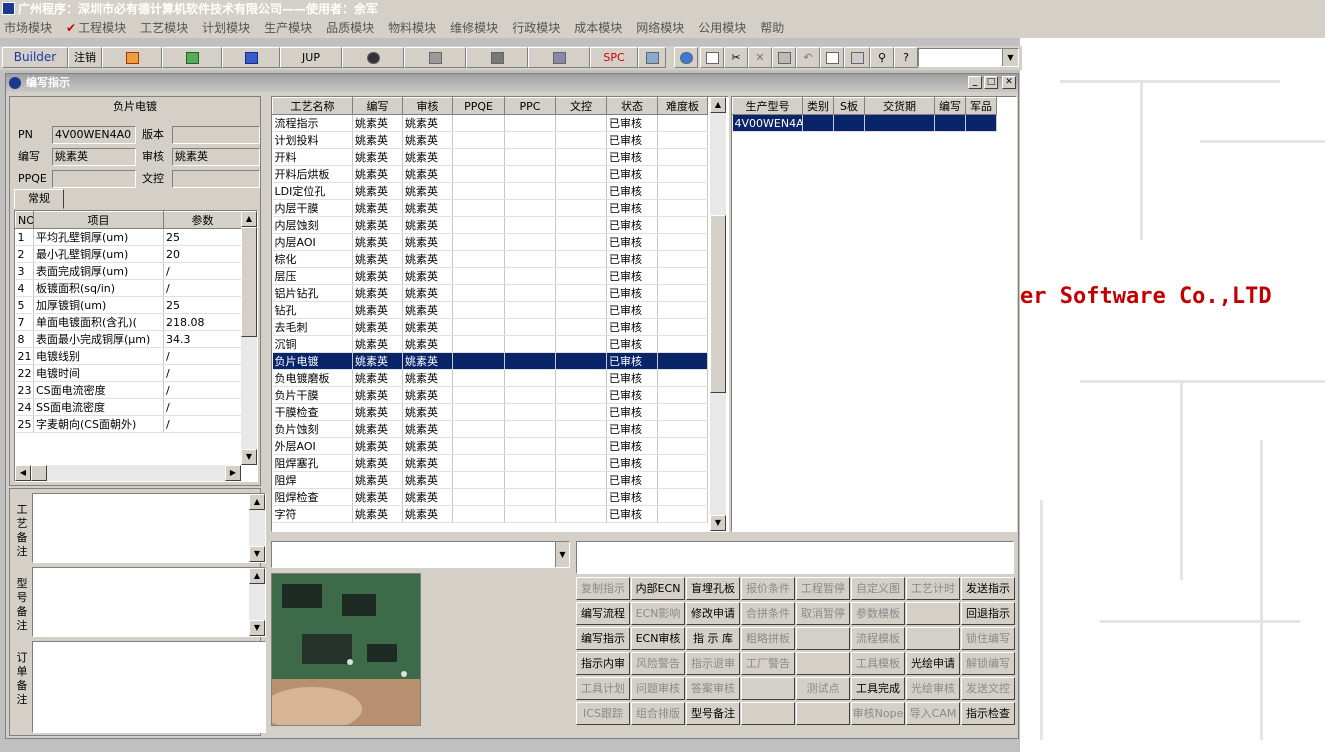  What do you see at coordinates (490, 123) in the screenshot?
I see `process-row: 流程指示 姚素英 姚素英 已审核` at bounding box center [490, 123].